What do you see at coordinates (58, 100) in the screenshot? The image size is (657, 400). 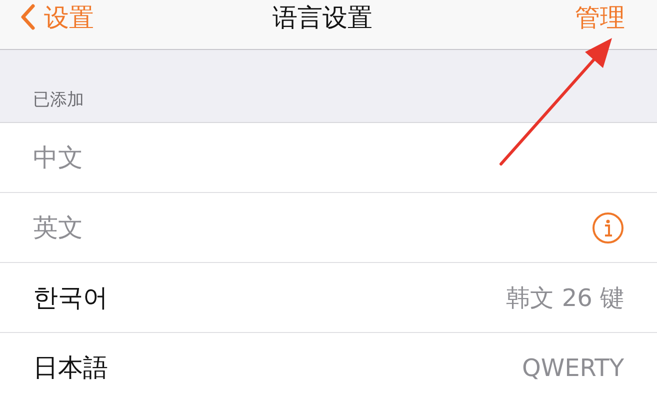 I see `section-header: 已添加` at bounding box center [58, 100].